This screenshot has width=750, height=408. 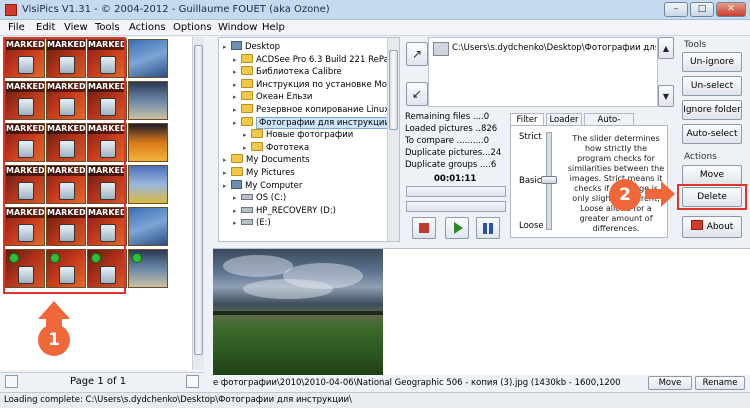 What do you see at coordinates (272, 97) in the screenshot?
I see `tree-item: ▸ Океан Ельзи` at bounding box center [272, 97].